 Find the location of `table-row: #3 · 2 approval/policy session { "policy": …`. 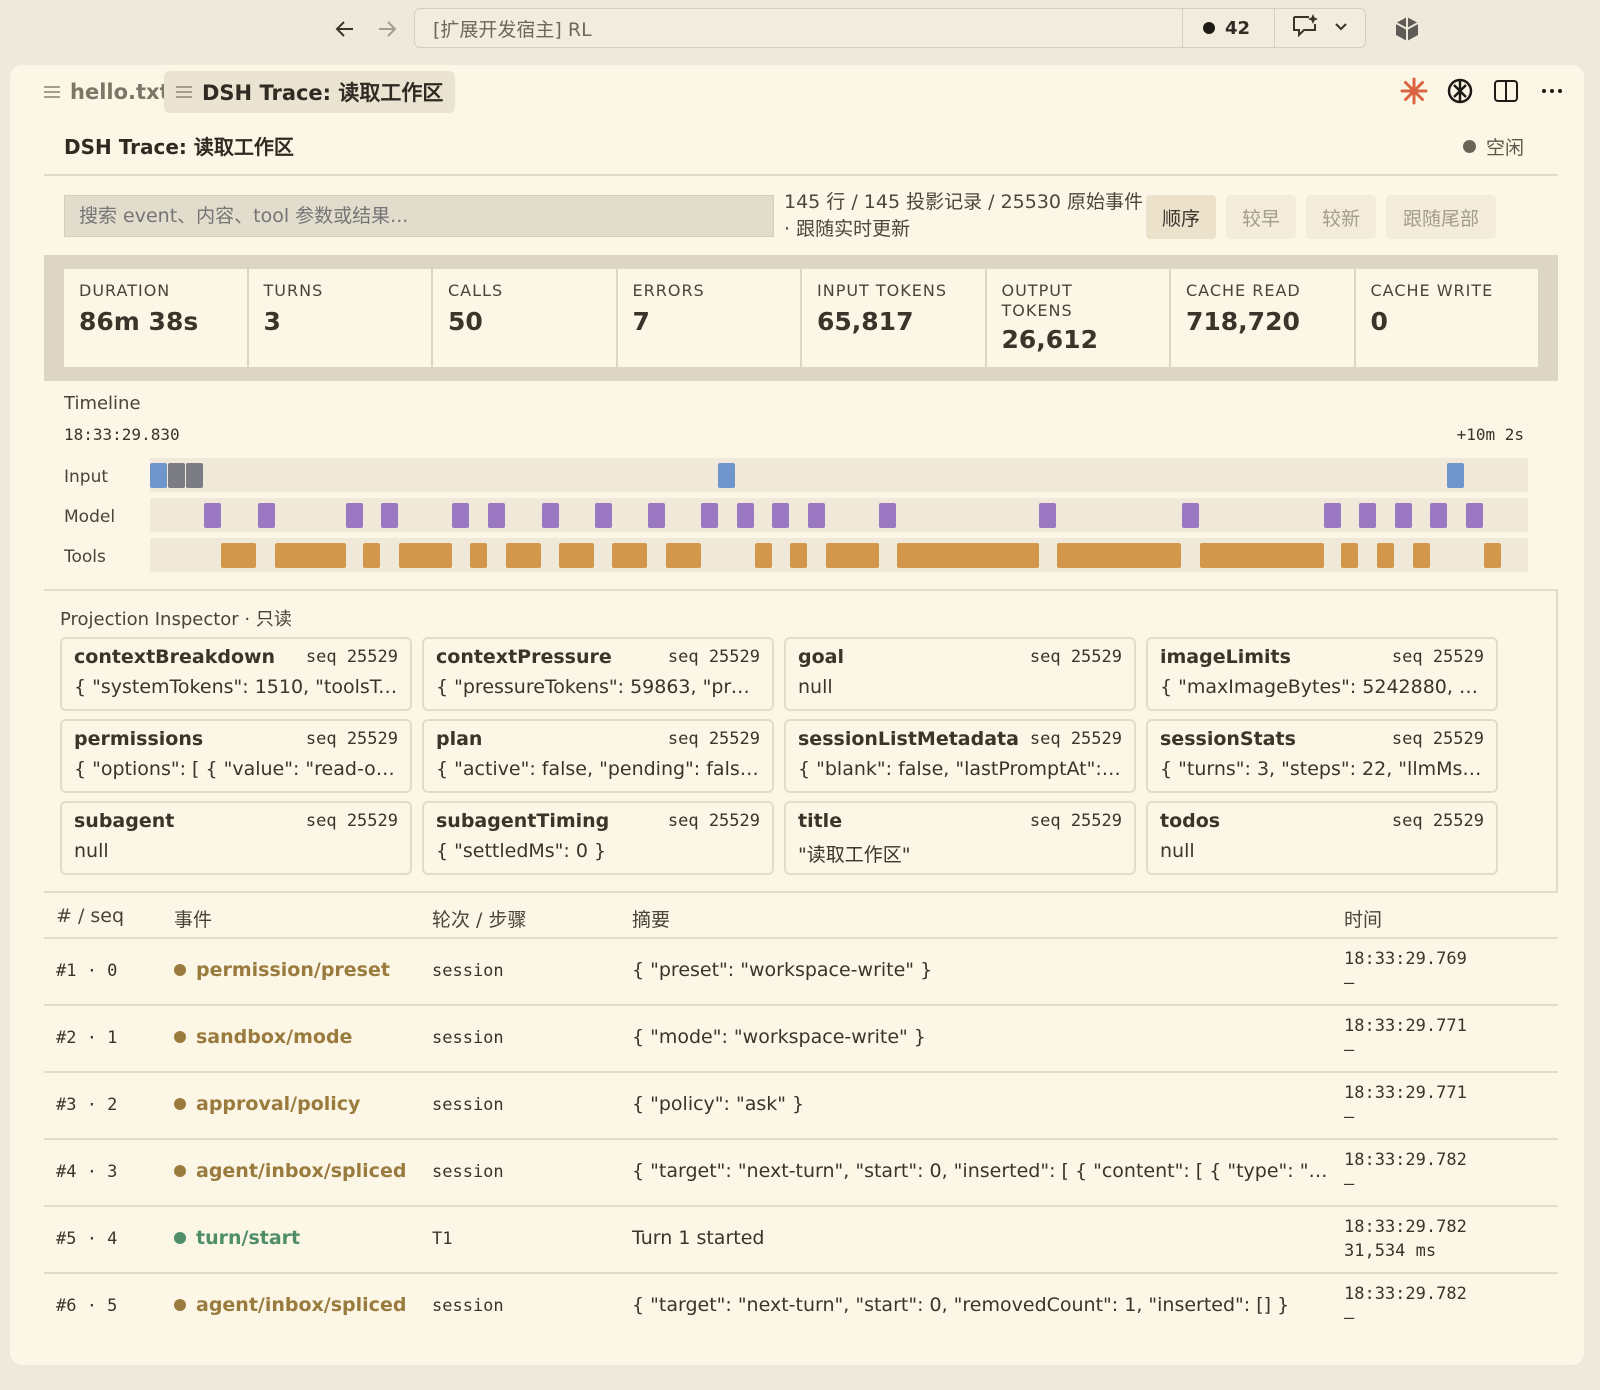

table-row: #3 · 2 approval/policy session { "policy": … is located at coordinates (801, 1104).